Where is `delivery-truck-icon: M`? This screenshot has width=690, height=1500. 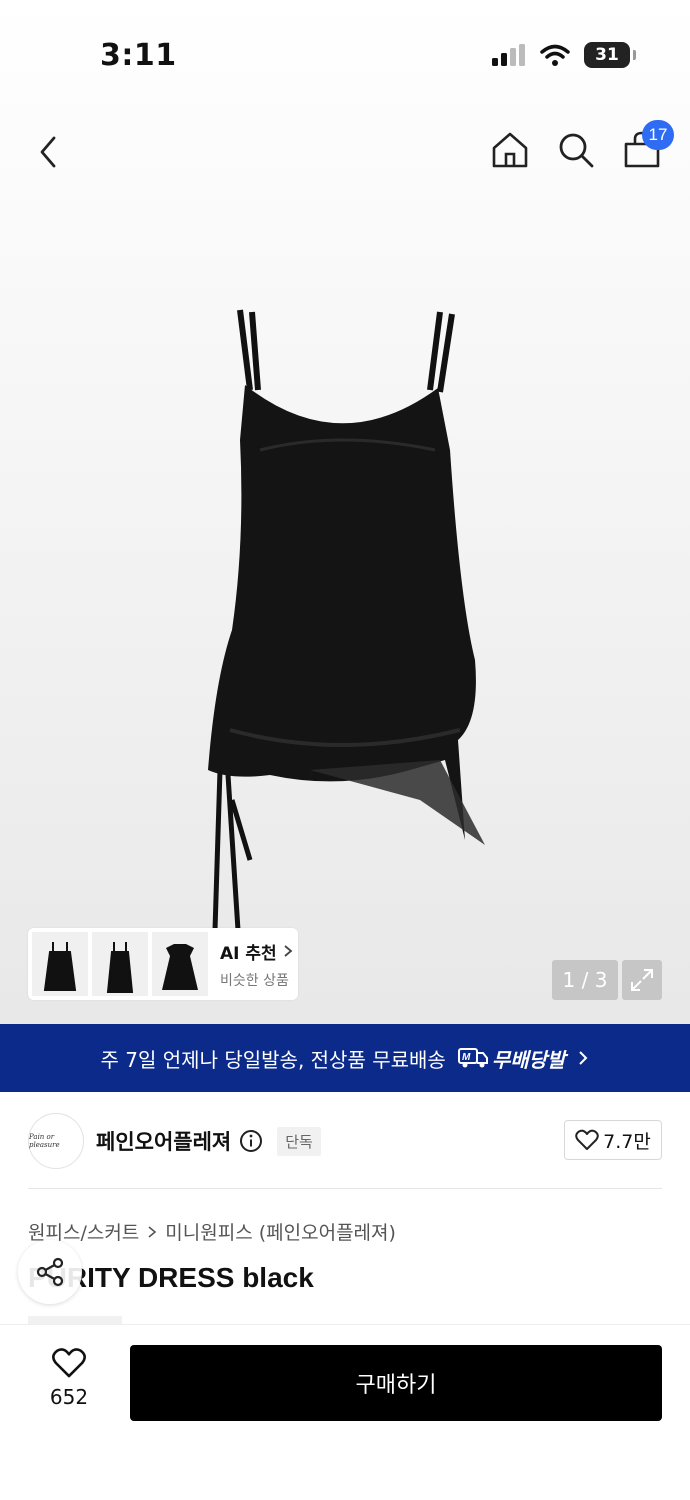 delivery-truck-icon: M is located at coordinates (472, 1058).